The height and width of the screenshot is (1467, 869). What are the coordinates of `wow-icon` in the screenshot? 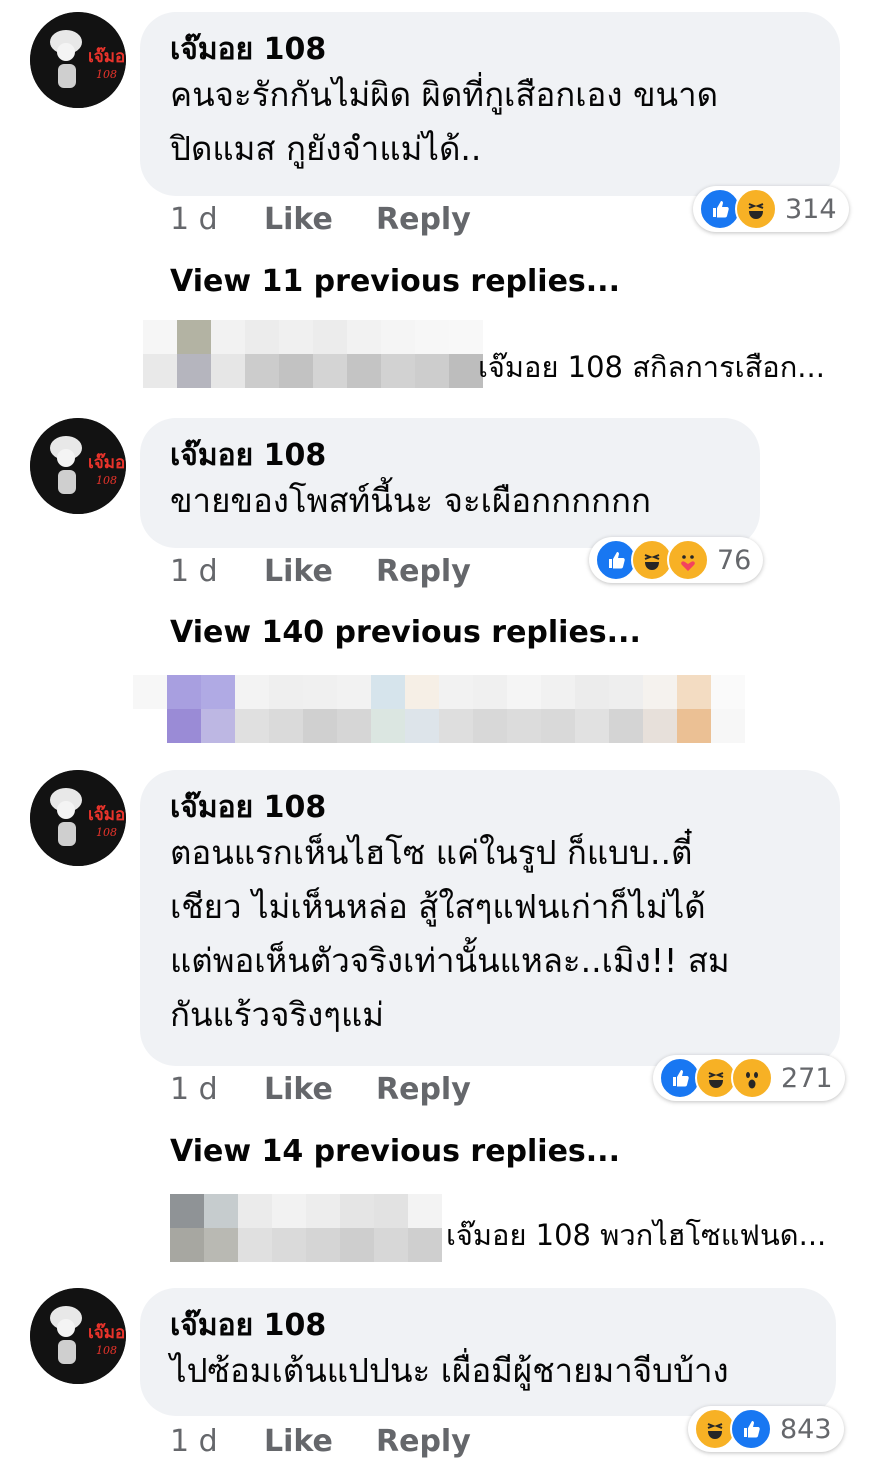 It's located at (752, 1078).